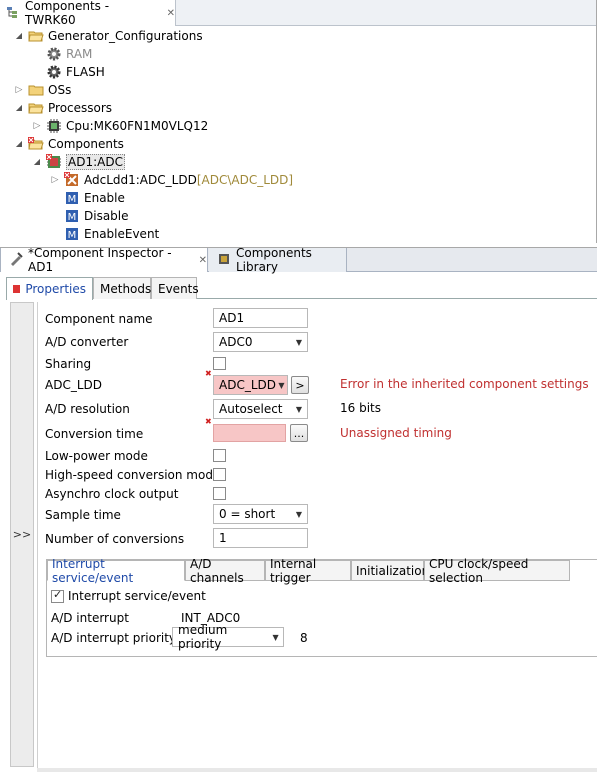 This screenshot has width=597, height=772. I want to click on tab-properties: Properties, so click(49, 288).